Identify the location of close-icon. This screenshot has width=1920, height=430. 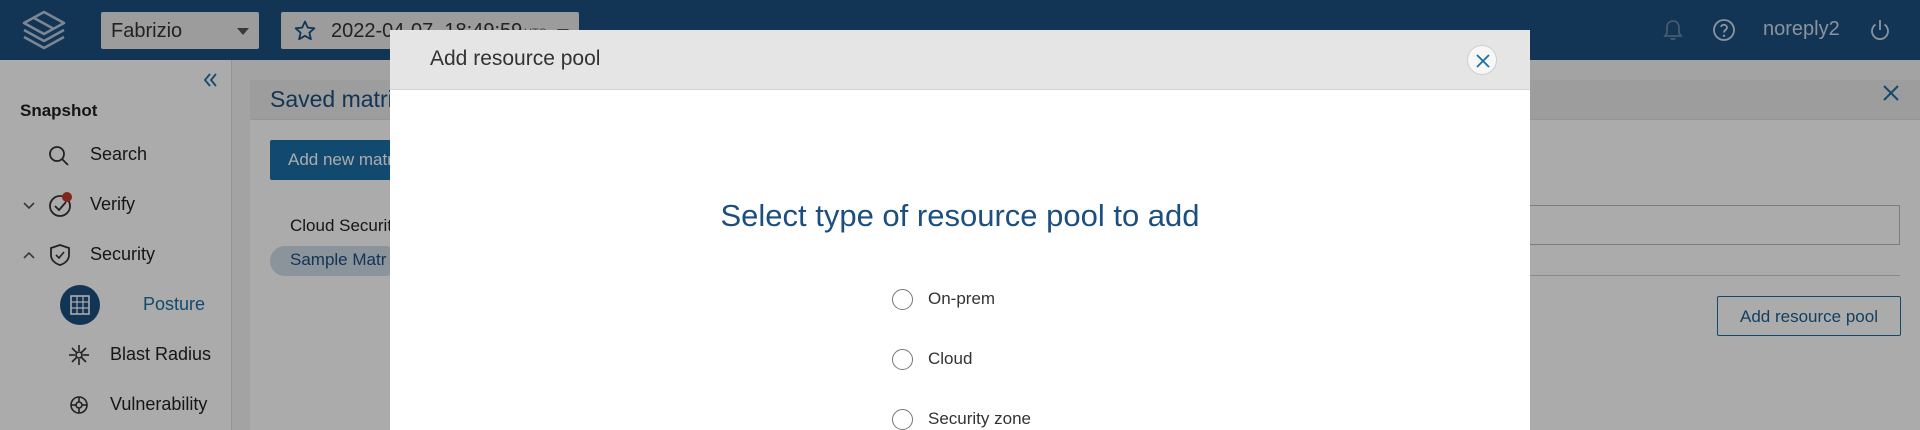
(1483, 61).